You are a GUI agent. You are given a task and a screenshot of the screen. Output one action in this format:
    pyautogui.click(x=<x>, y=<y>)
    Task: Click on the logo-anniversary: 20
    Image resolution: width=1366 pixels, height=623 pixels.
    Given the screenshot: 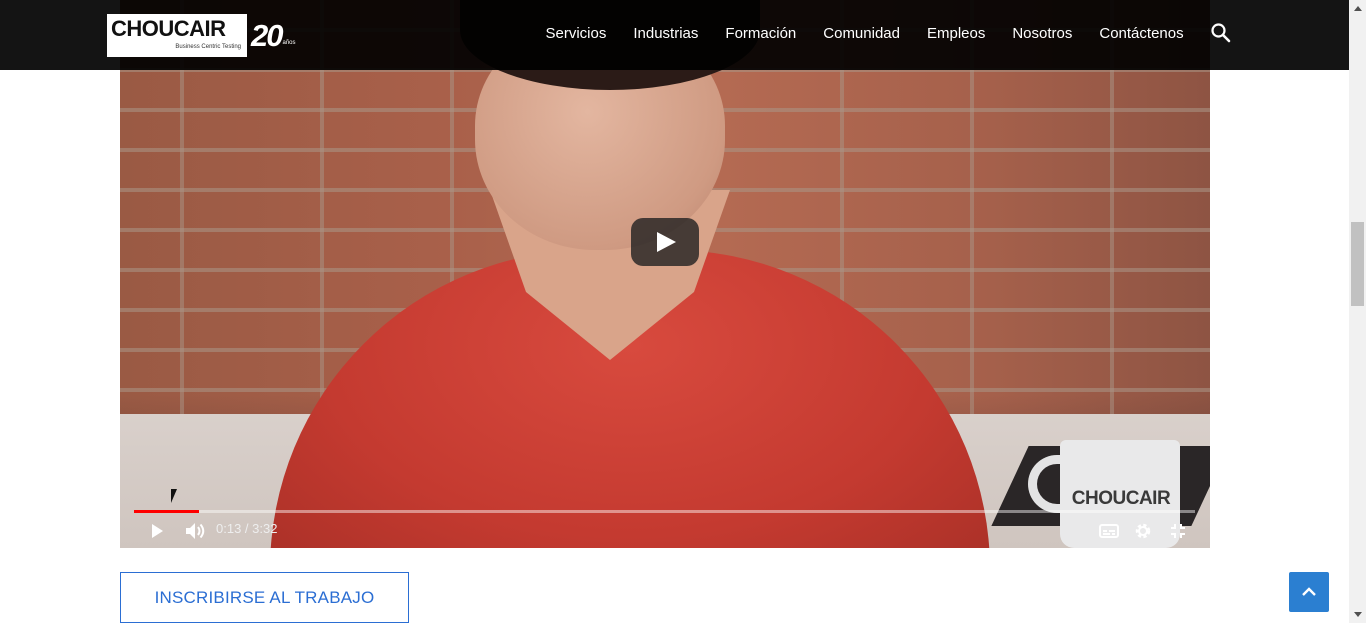 What is the action you would take?
    pyautogui.click(x=267, y=35)
    